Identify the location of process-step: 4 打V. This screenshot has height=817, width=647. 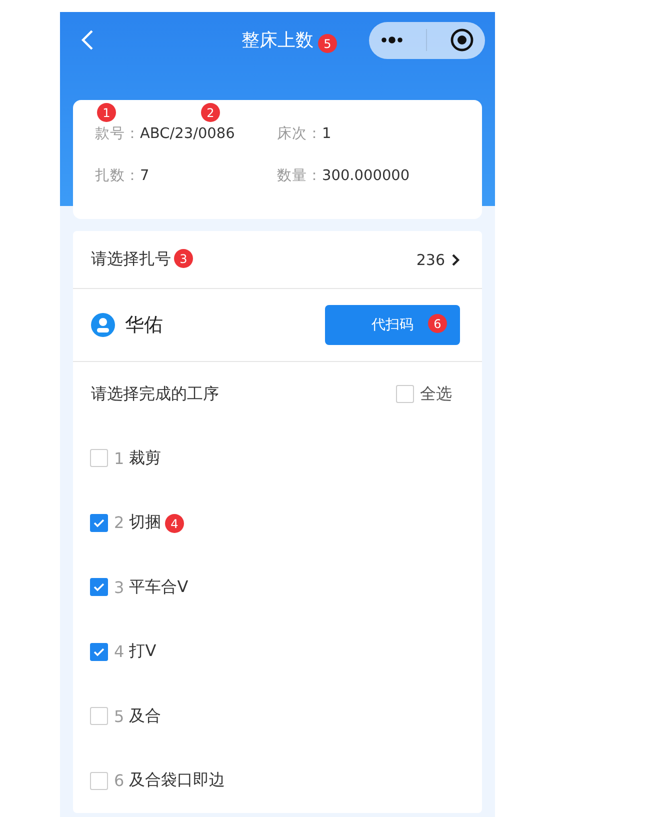
(114, 652).